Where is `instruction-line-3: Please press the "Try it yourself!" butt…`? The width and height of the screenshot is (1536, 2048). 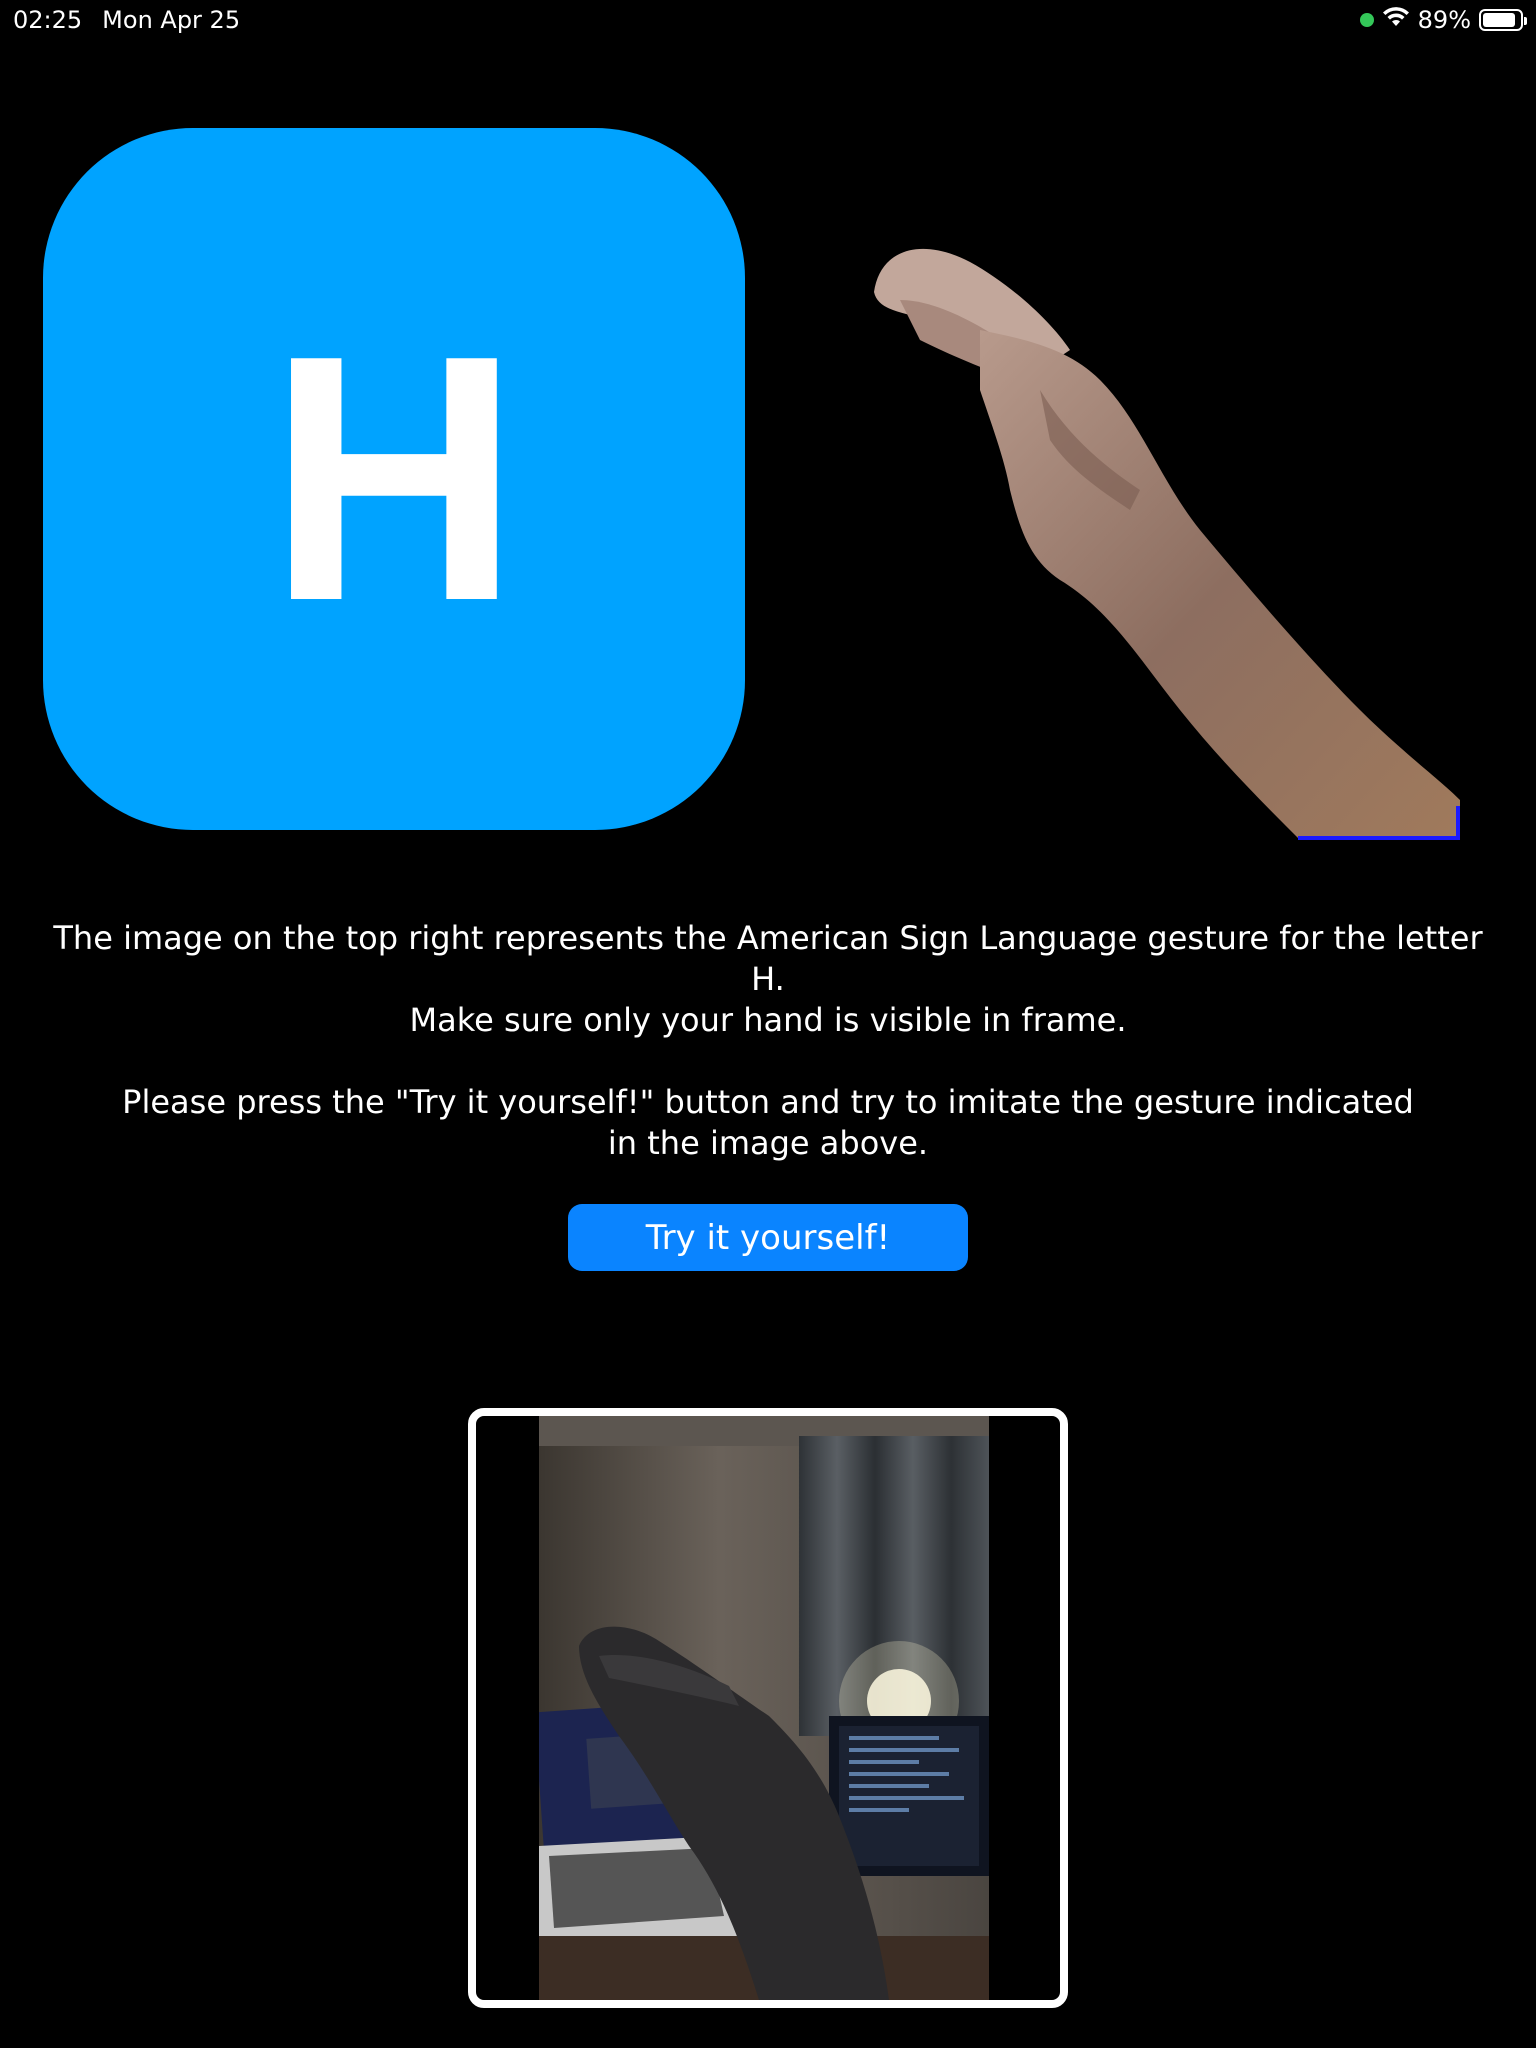
instruction-line-3: Please press the "Try it yourself!" butt… is located at coordinates (768, 1122).